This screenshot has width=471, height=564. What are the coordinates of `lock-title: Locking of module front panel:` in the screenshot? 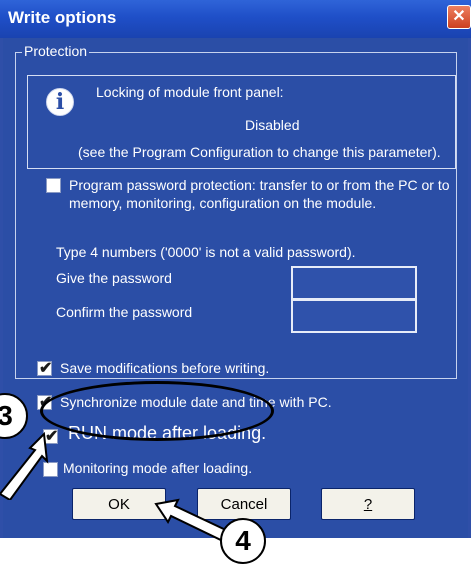 It's located at (190, 92).